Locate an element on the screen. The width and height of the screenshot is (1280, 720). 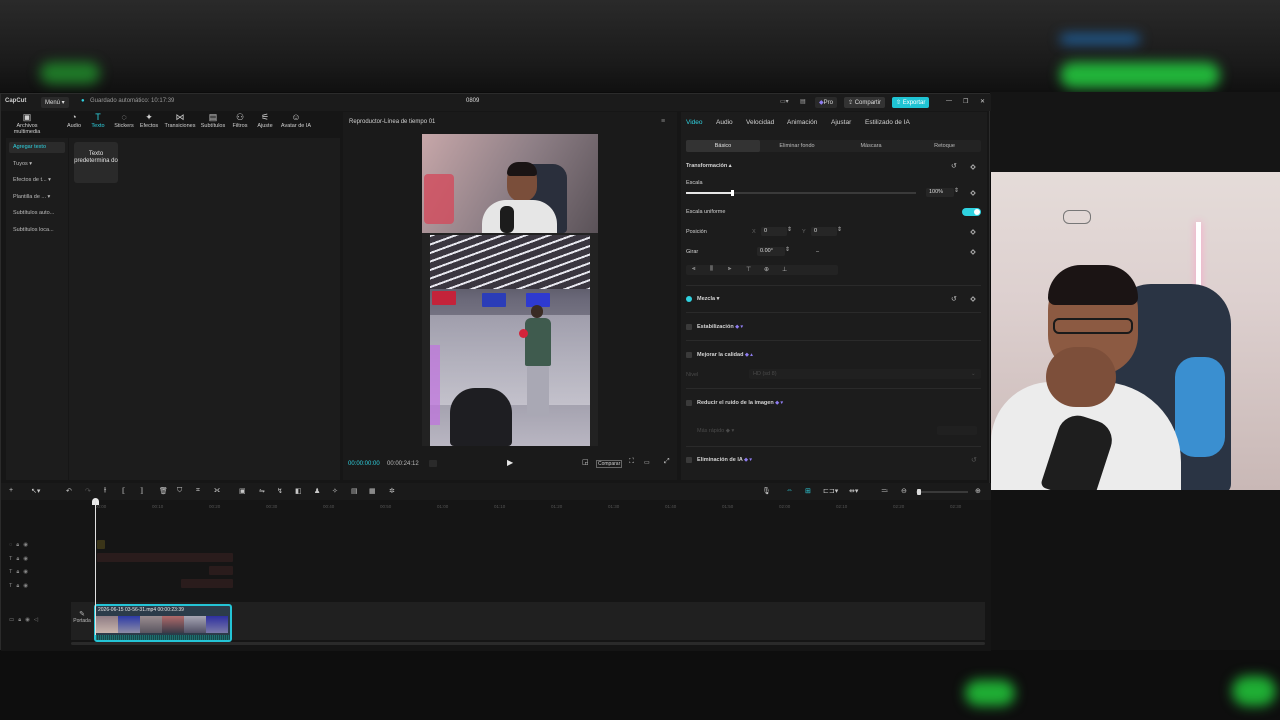
reset-remove-ai-icon: ↺ is located at coordinates (974, 460).